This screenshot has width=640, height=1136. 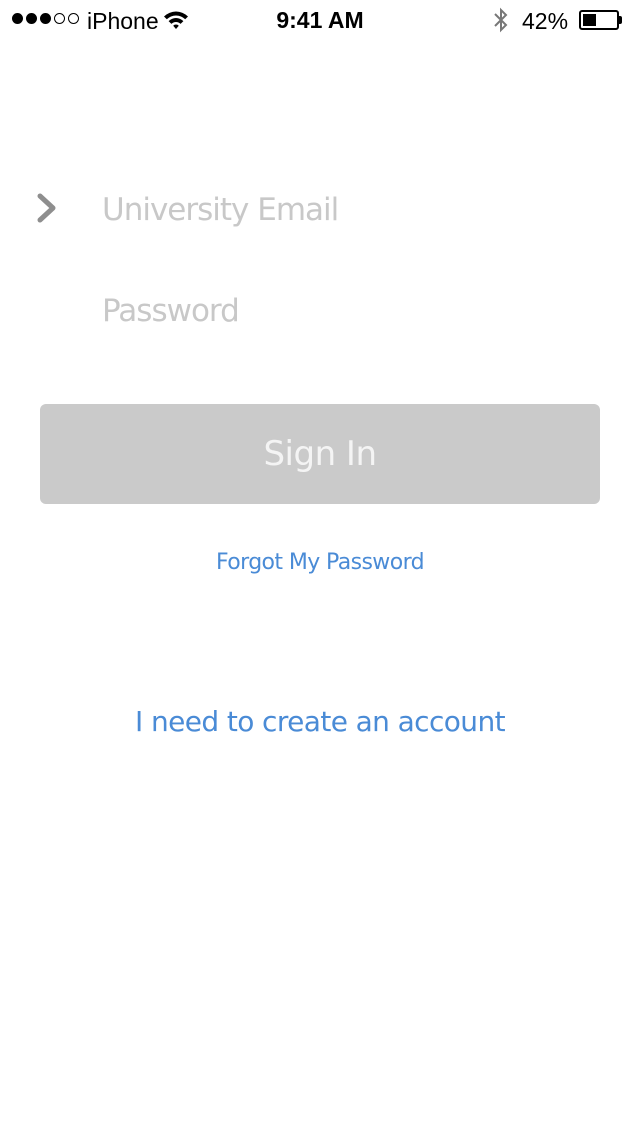 I want to click on chevron-right-icon, so click(x=46, y=208).